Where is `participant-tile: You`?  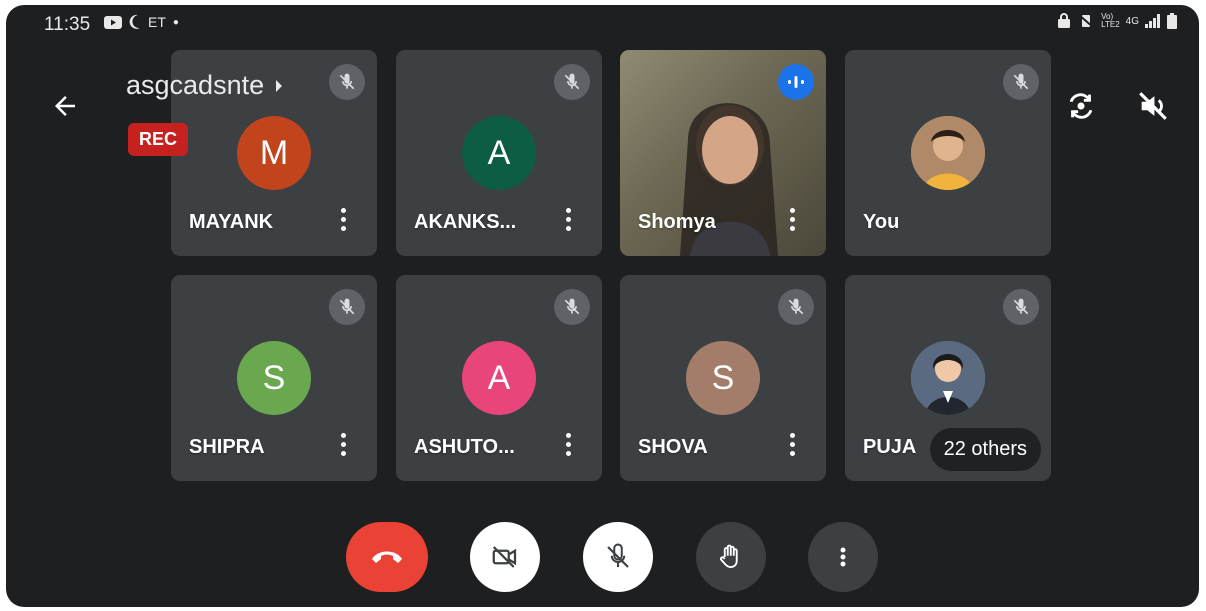
participant-tile: You is located at coordinates (948, 153).